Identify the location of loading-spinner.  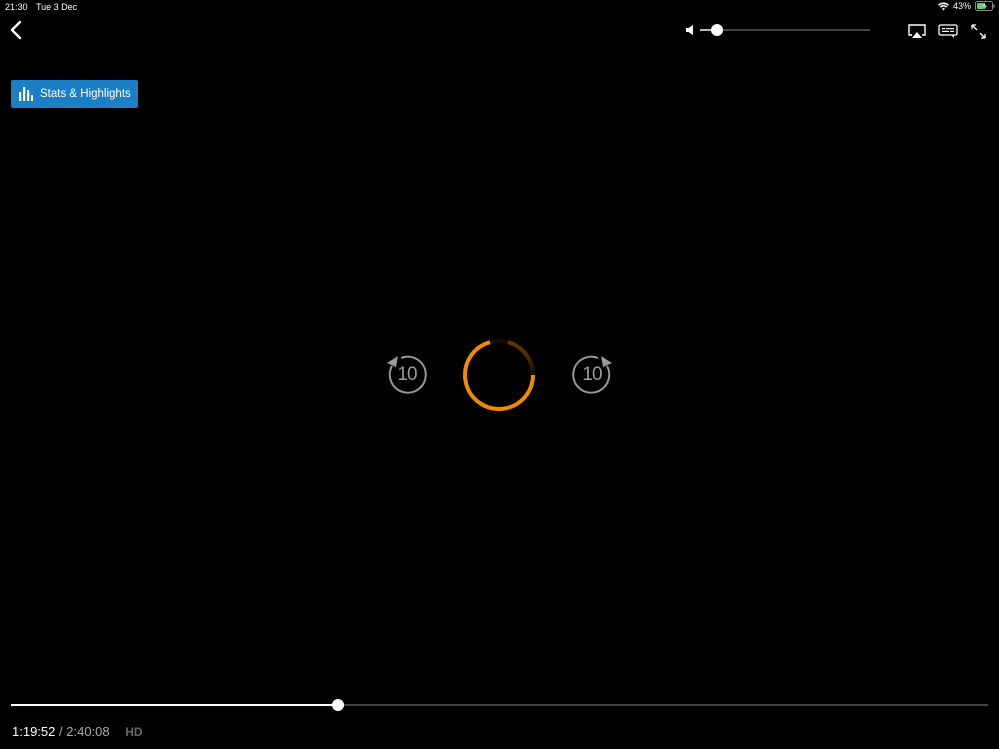
(499, 375).